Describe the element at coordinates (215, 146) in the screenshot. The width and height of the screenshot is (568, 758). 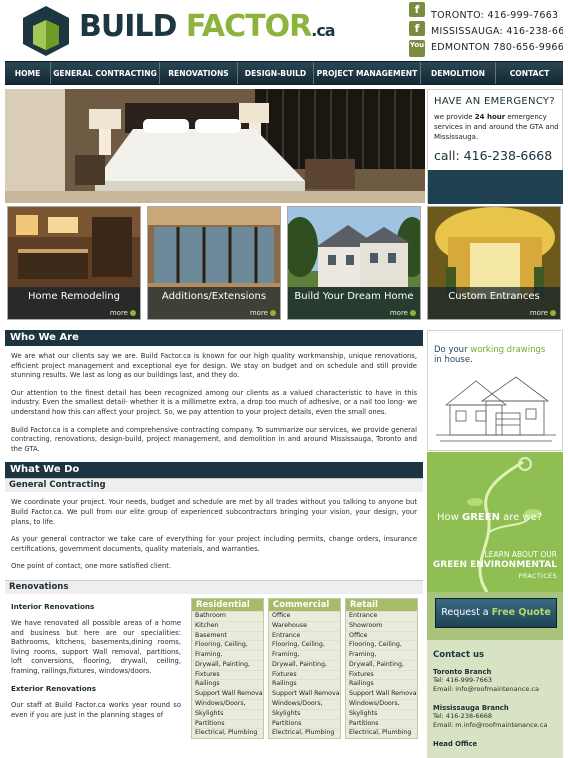
I see `hero-bedroom-image` at that location.